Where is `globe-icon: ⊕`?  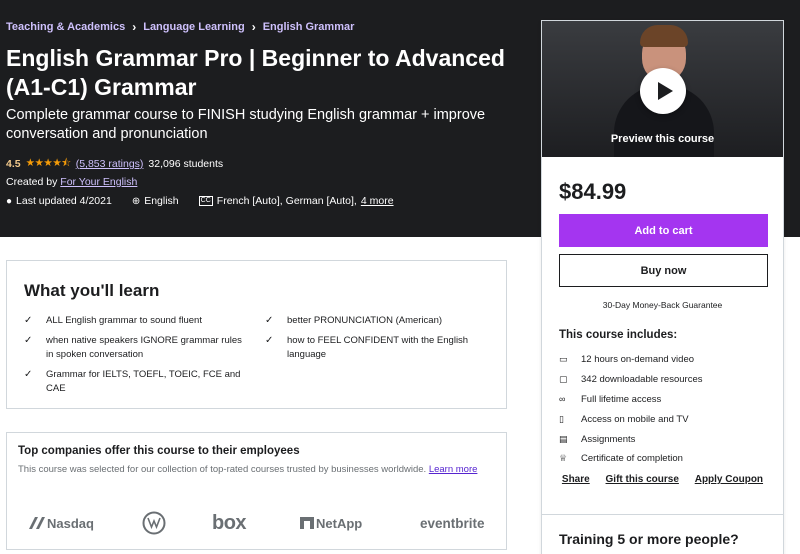 globe-icon: ⊕ is located at coordinates (136, 201).